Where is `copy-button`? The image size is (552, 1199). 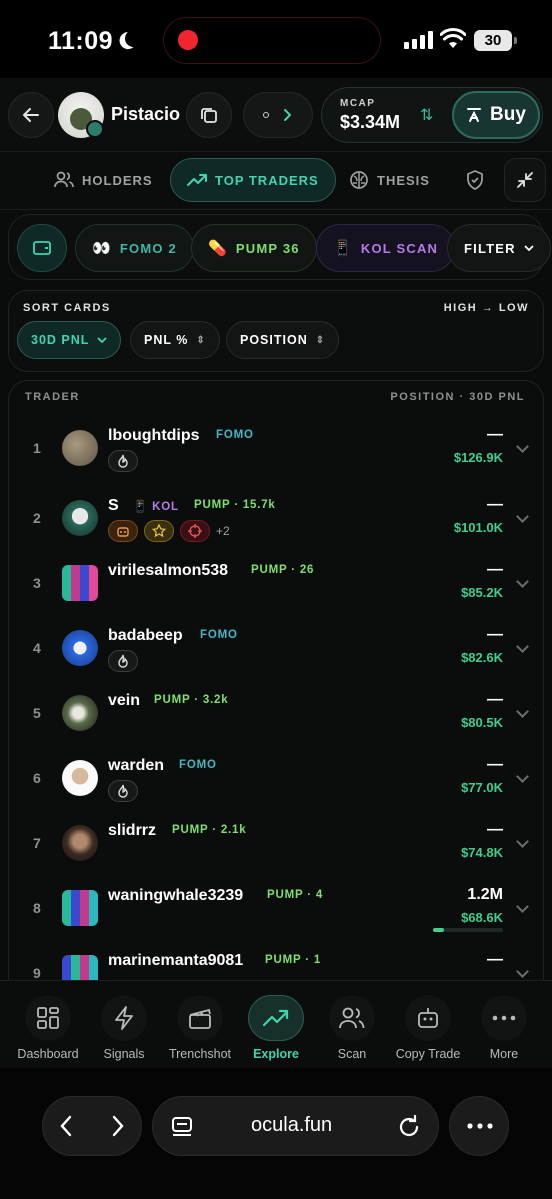
copy-button is located at coordinates (209, 115).